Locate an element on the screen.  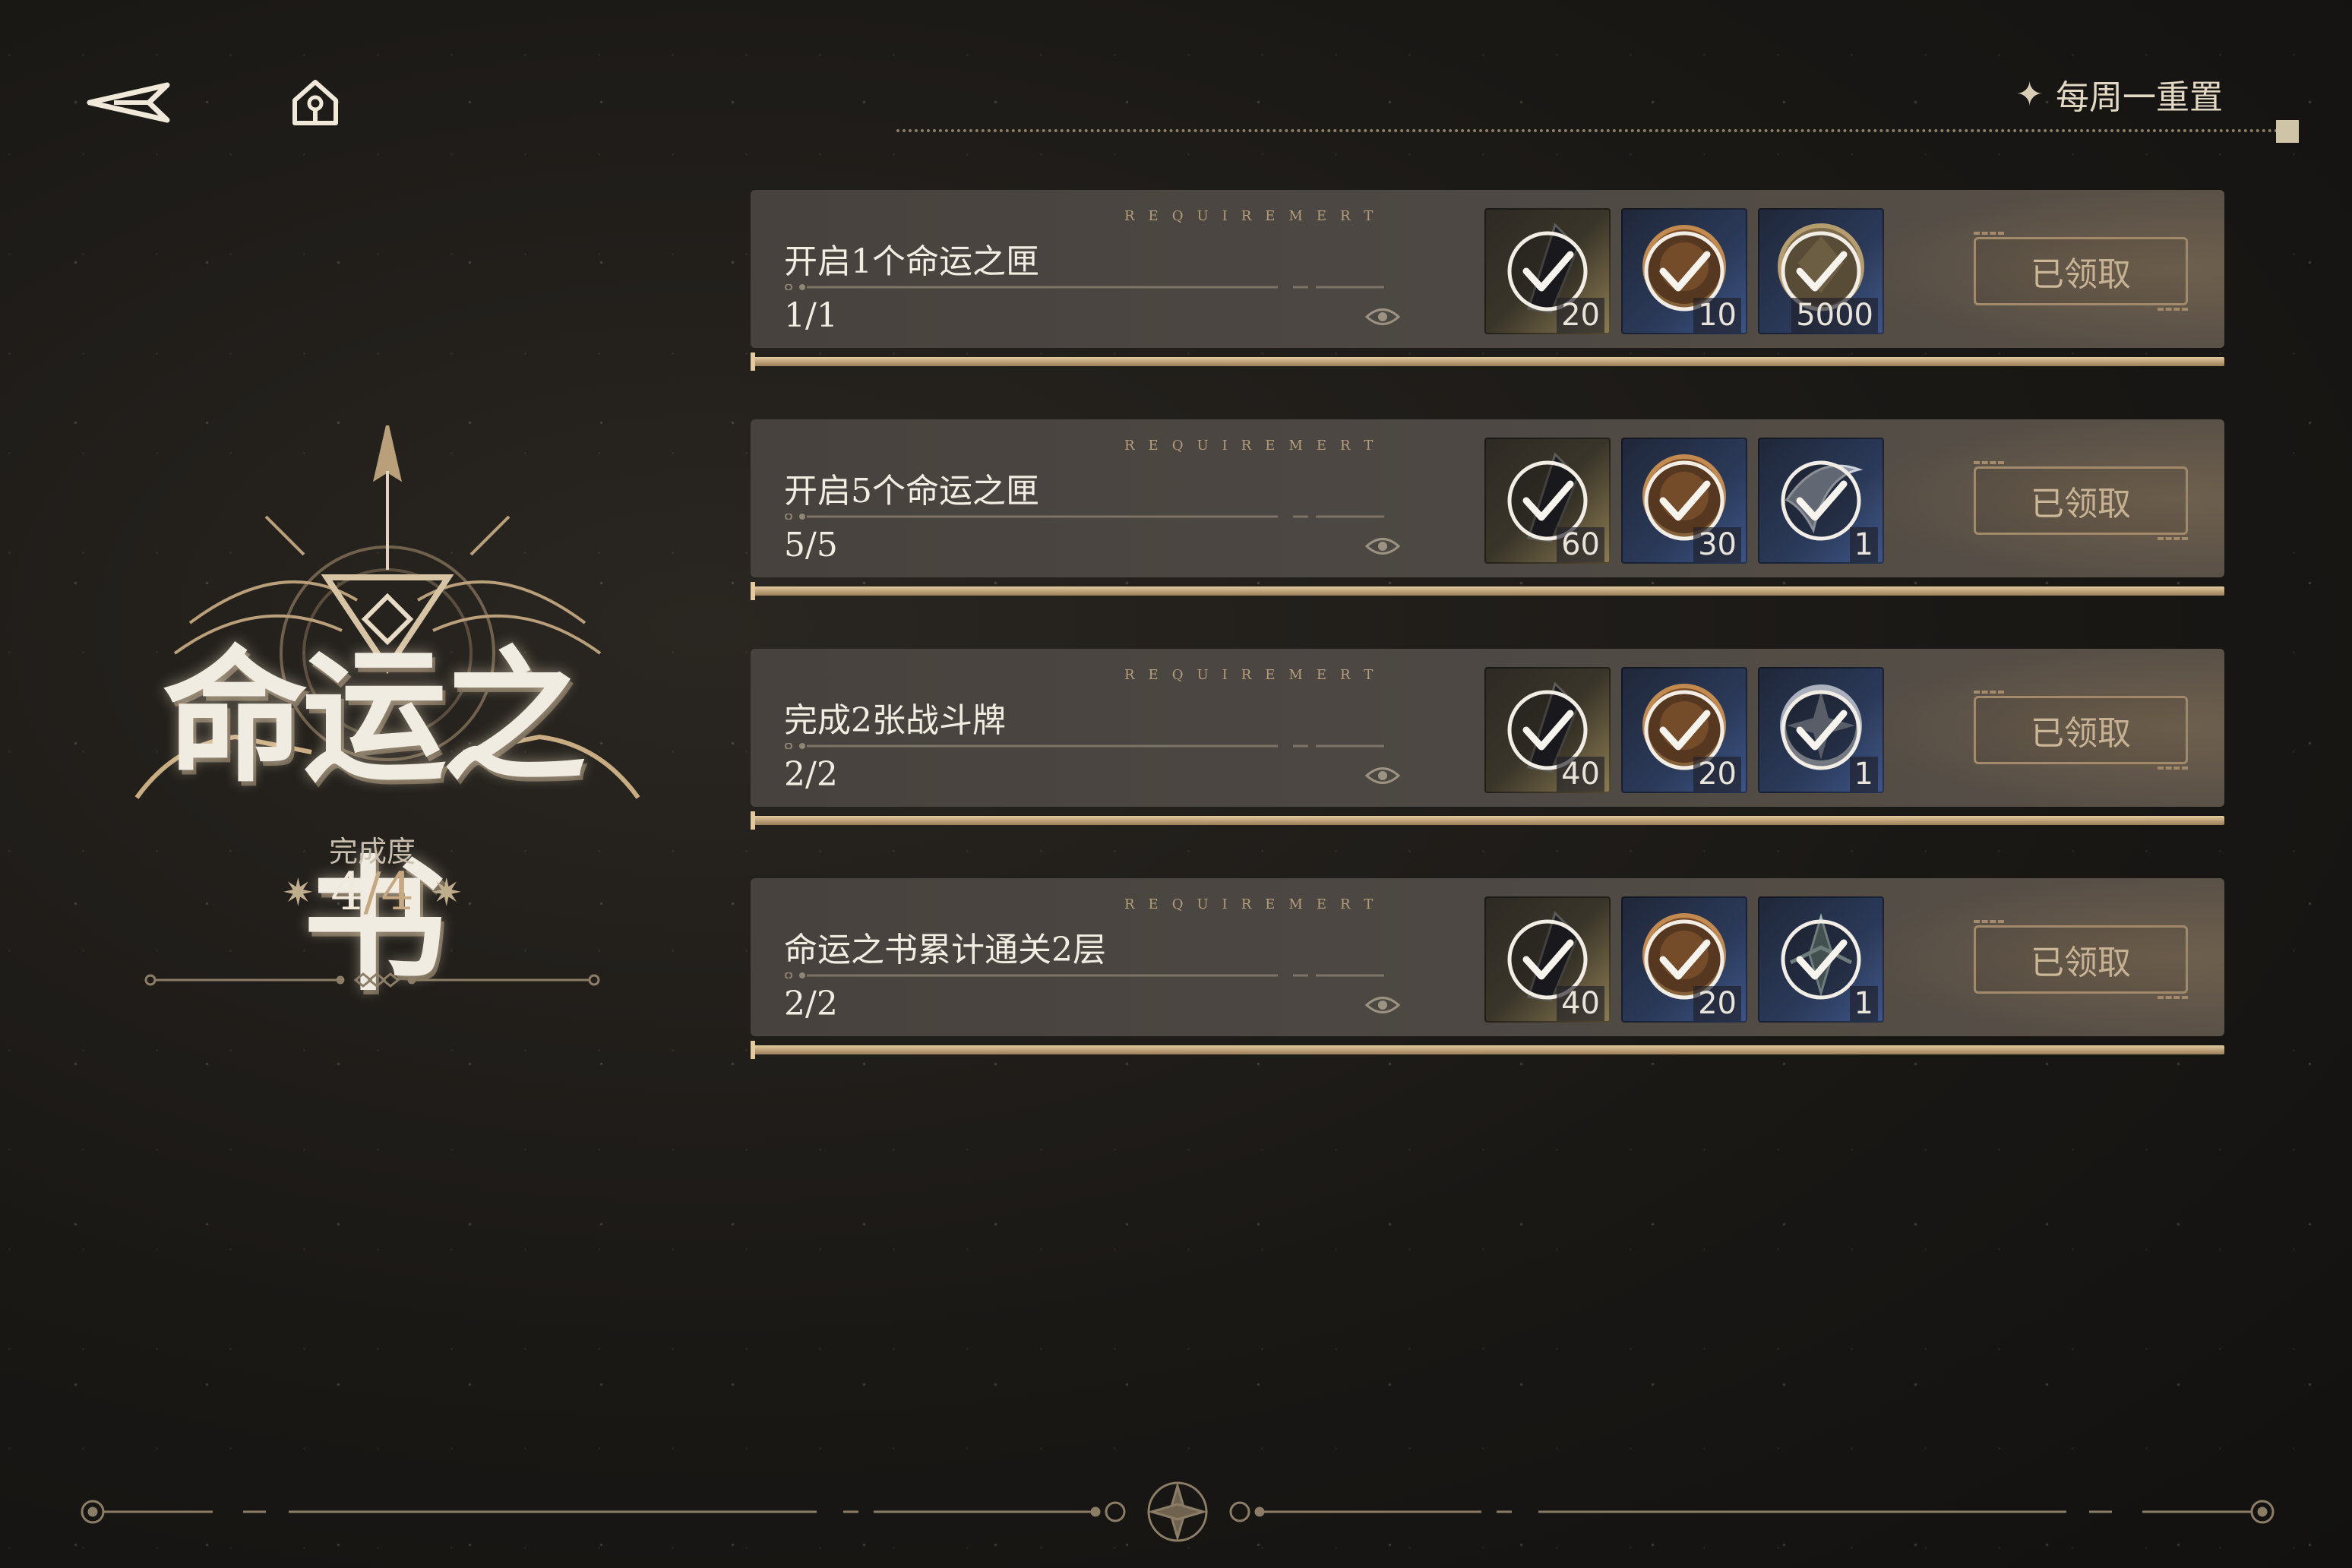
reward-slot: 10 is located at coordinates (1684, 271).